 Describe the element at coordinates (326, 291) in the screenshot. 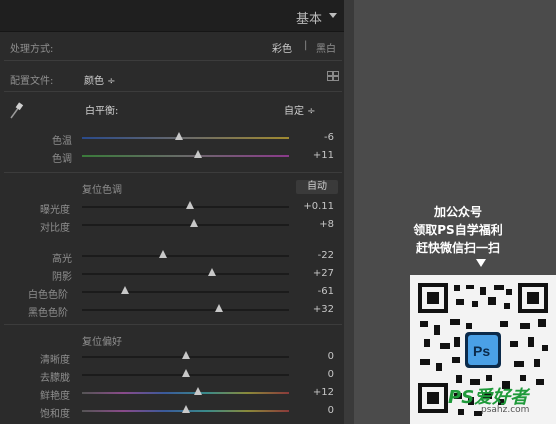

I see `whites-value: -61` at that location.